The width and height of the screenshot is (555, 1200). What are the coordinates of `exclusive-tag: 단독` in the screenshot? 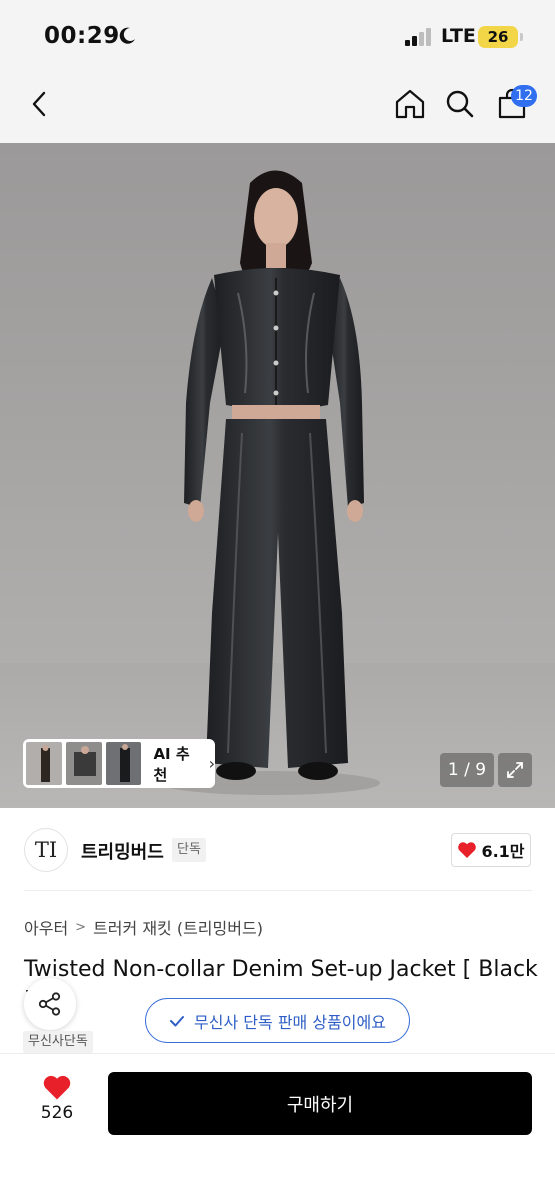 It's located at (189, 850).